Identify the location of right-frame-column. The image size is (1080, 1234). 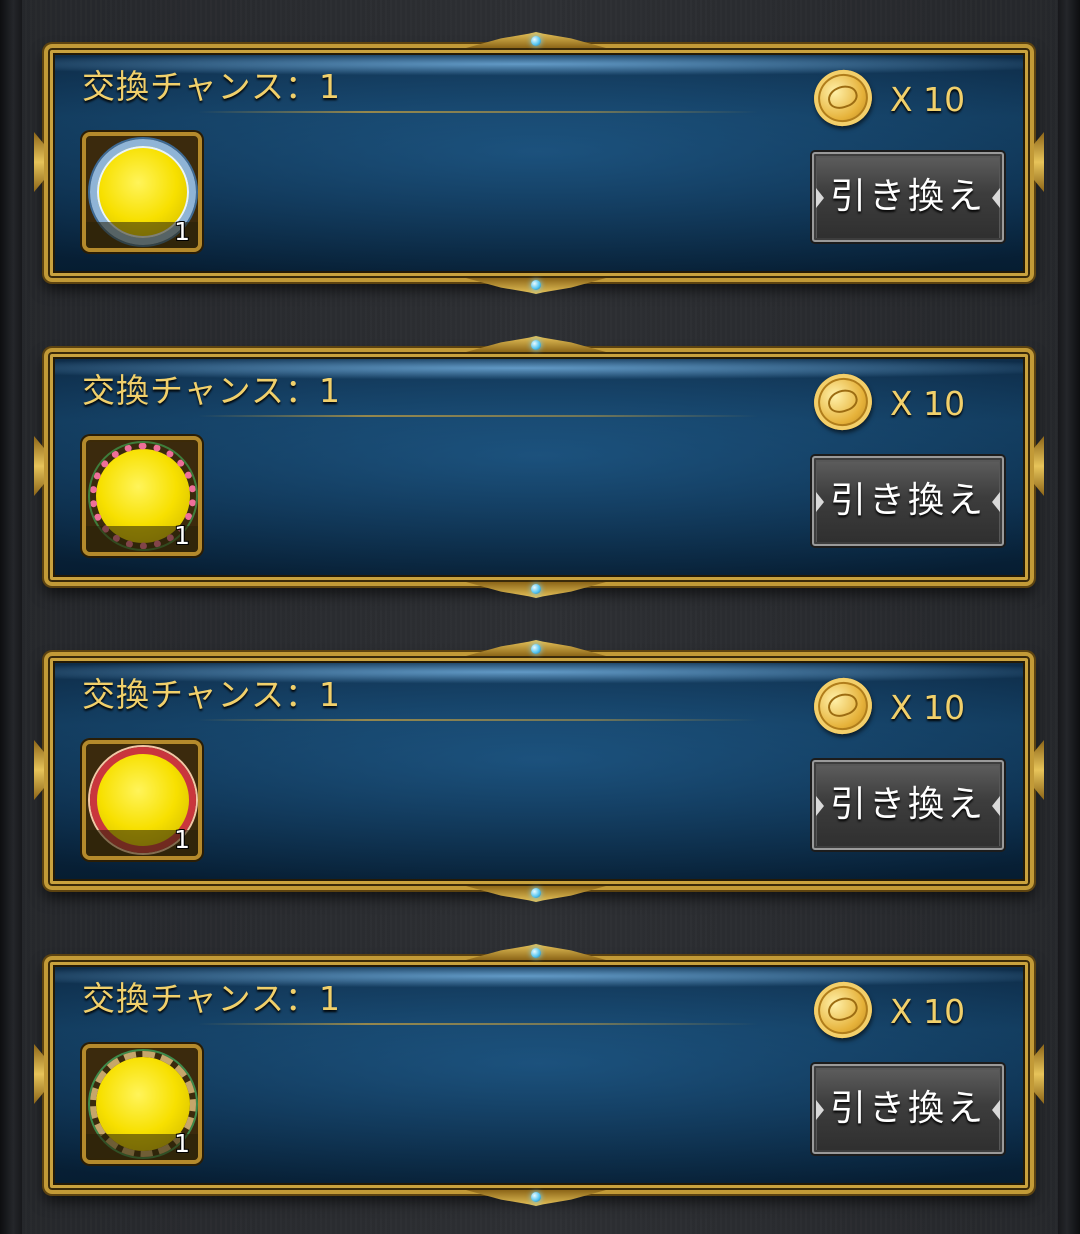
(1069, 617).